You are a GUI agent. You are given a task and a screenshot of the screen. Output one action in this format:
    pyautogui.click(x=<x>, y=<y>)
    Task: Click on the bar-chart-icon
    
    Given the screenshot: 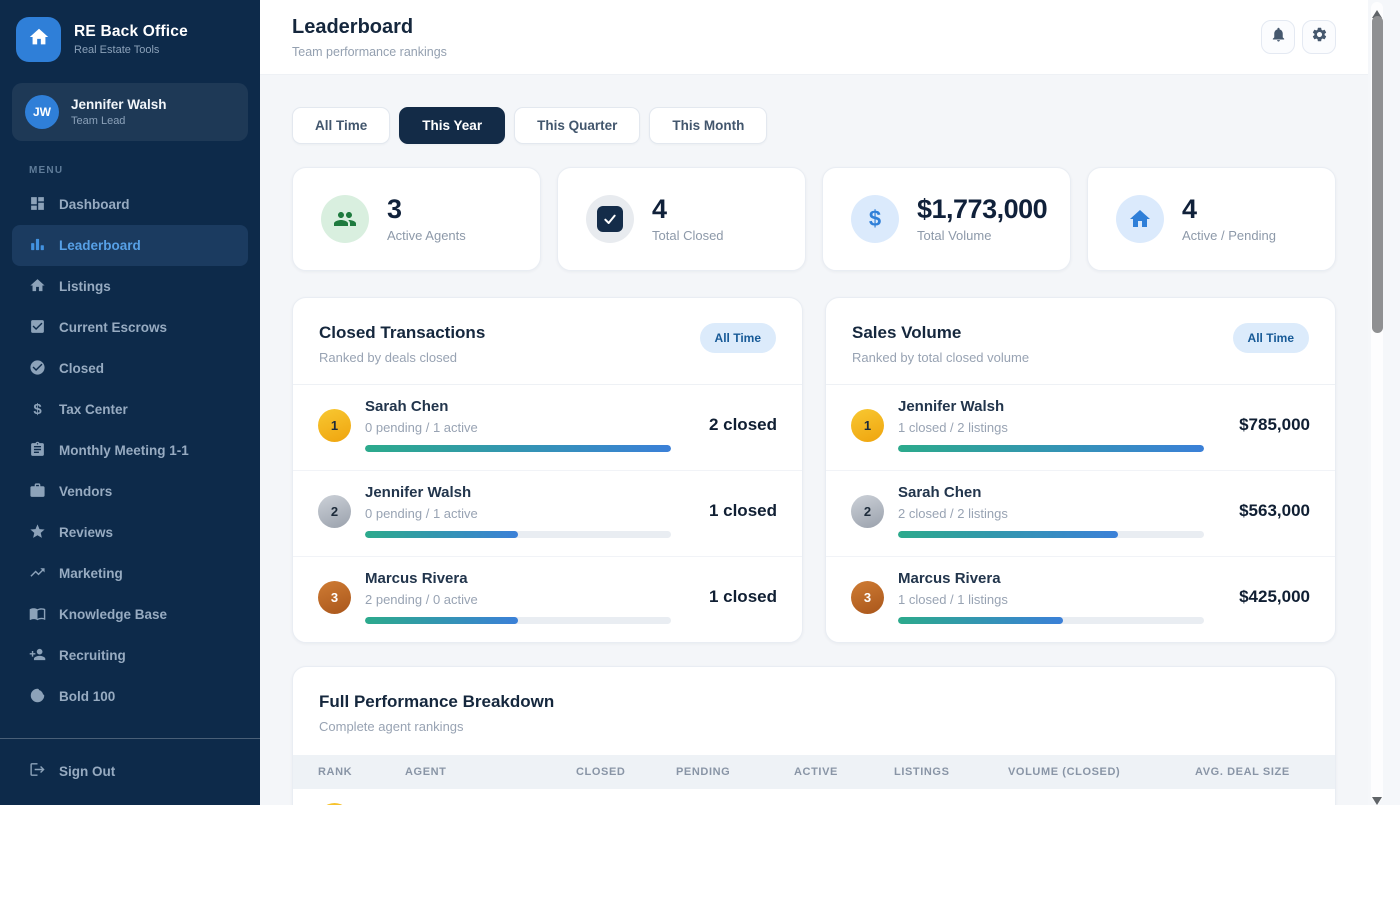 What is the action you would take?
    pyautogui.click(x=37, y=246)
    